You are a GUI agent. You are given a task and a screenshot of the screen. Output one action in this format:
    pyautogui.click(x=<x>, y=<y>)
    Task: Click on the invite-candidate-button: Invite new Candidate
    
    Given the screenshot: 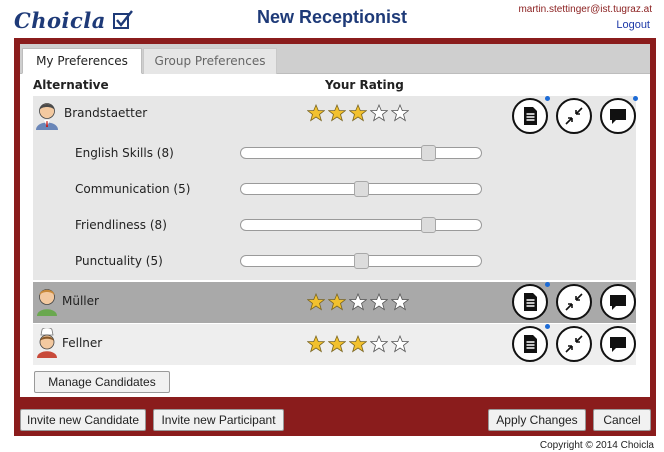 What is the action you would take?
    pyautogui.click(x=83, y=420)
    